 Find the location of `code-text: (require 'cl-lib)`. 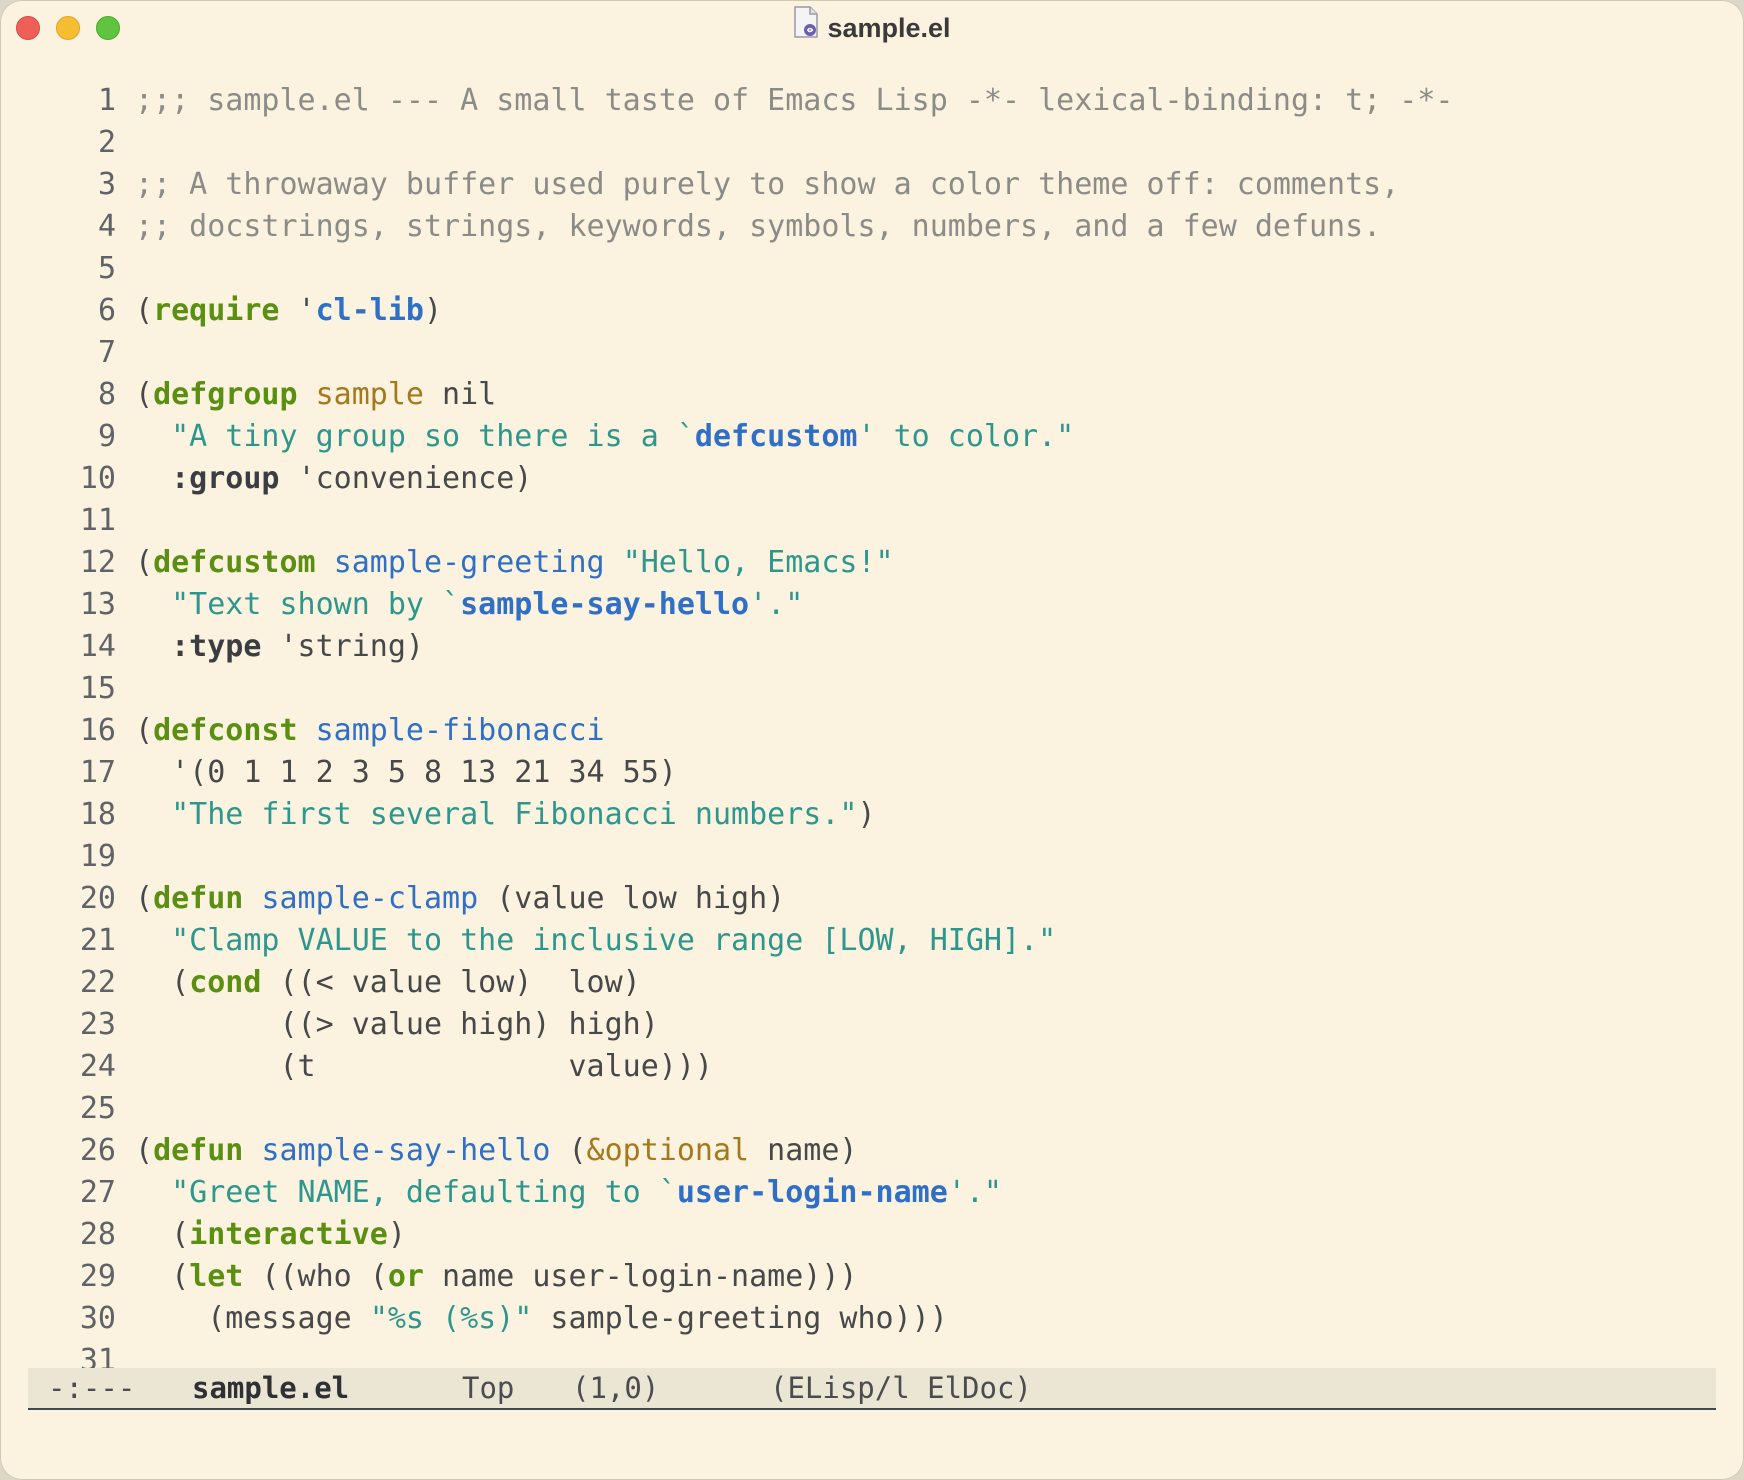

code-text: (require 'cl-lib) is located at coordinates (288, 310).